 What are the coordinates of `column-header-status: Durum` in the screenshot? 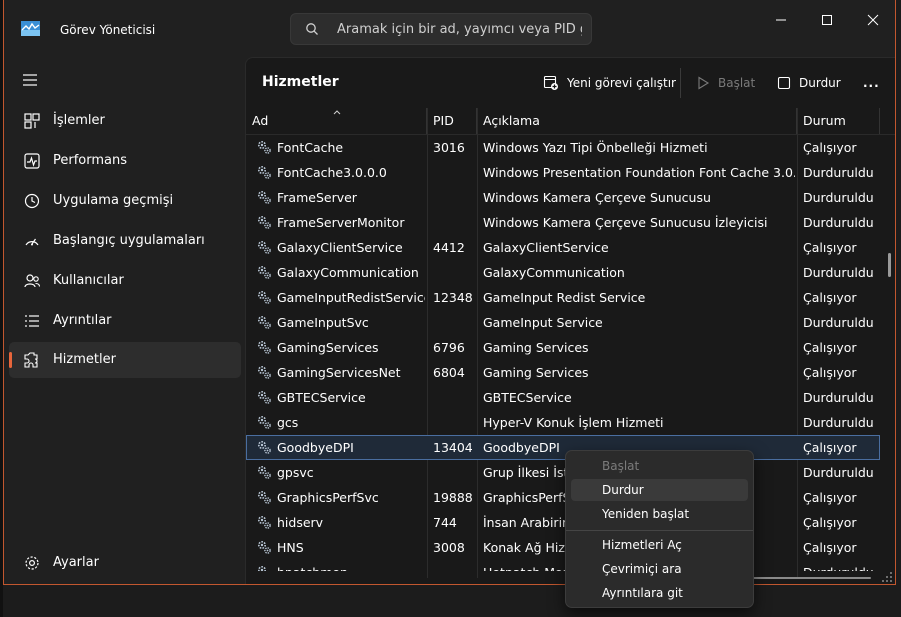 It's located at (838, 121).